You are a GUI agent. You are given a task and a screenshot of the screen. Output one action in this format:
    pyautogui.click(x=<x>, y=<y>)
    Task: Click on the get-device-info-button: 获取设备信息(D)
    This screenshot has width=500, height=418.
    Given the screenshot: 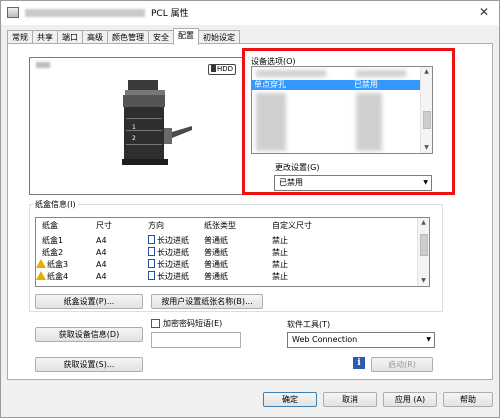 What is the action you would take?
    pyautogui.click(x=89, y=334)
    